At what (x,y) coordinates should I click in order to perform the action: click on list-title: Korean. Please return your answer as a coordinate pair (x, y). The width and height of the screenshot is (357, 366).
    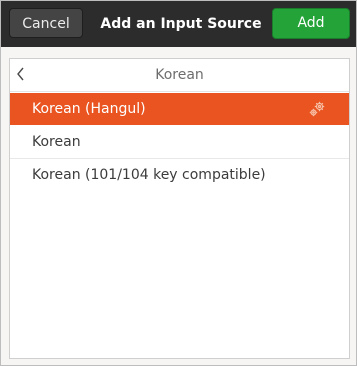
    Looking at the image, I should click on (179, 75).